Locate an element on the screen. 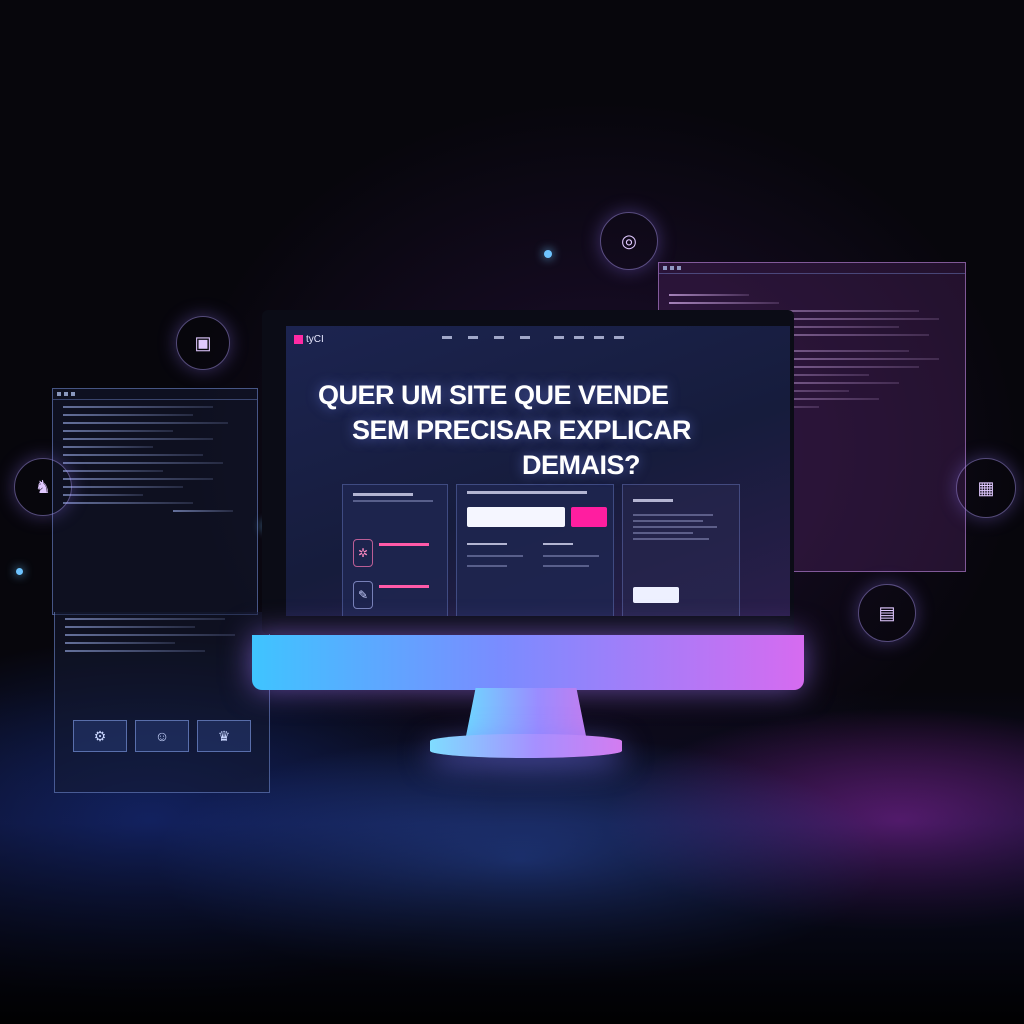 The height and width of the screenshot is (1024, 1024). headline-line-2: SEM PRECISAR EXPLICAR is located at coordinates (522, 430).